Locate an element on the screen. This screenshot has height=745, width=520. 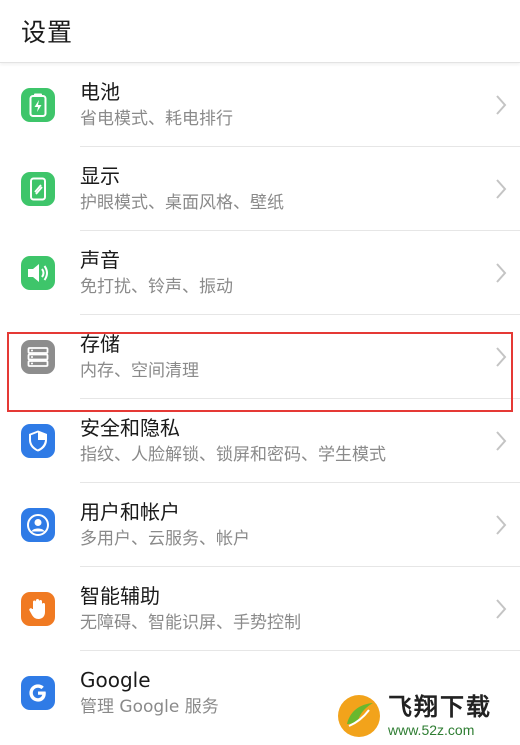
settings-item-battery: 电池 省电模式、耗电排行 is located at coordinates (260, 105).